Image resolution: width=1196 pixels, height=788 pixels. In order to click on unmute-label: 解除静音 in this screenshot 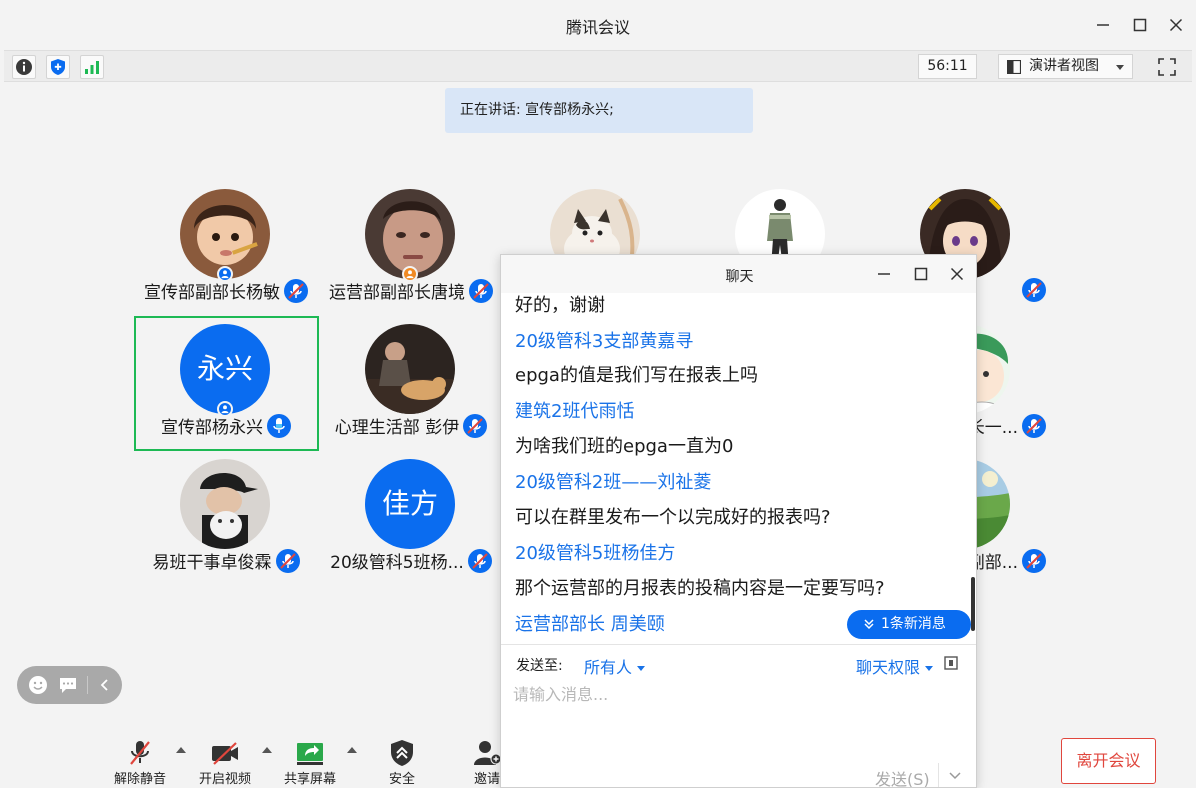, I will do `click(139, 779)`.